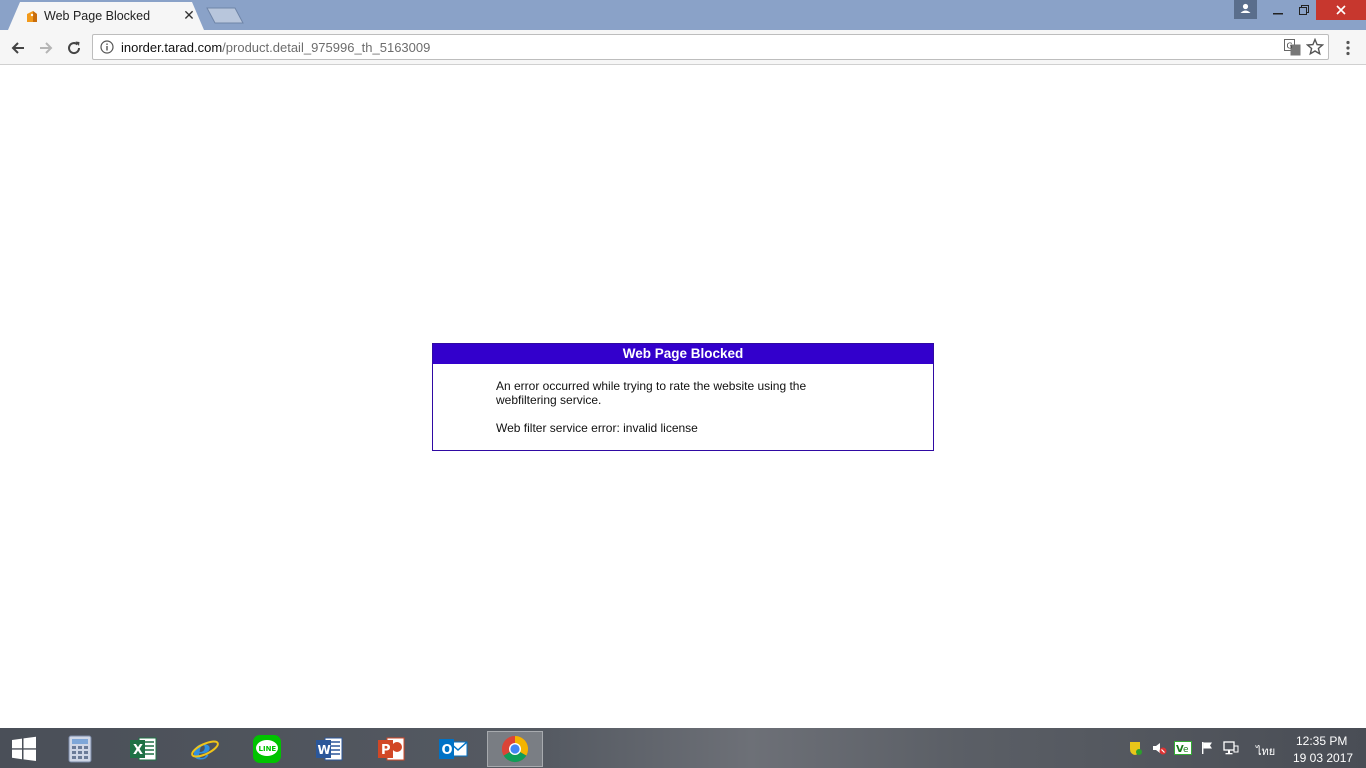  I want to click on taskbar-calculator, so click(80, 749).